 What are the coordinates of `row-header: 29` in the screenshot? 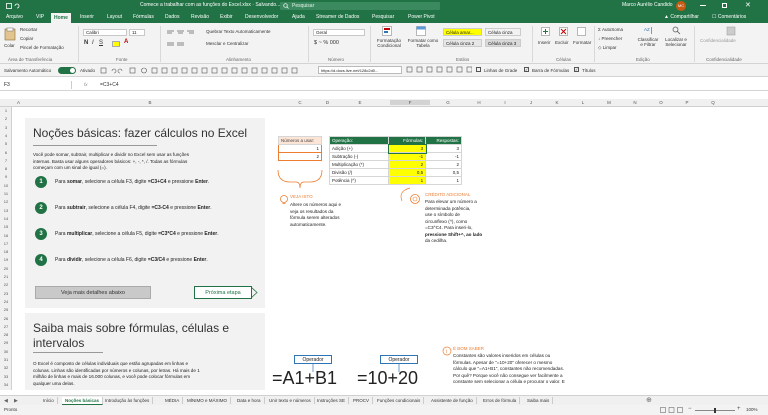 It's located at (6, 342).